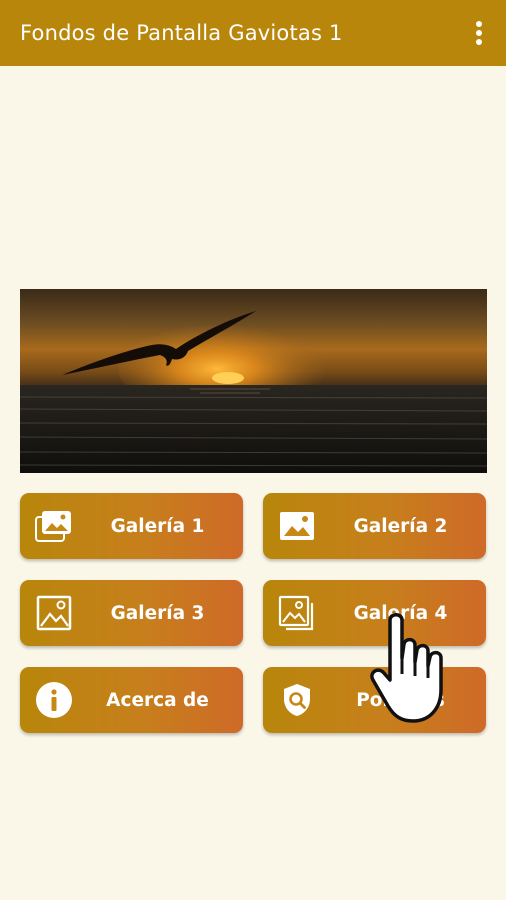  Describe the element at coordinates (157, 613) in the screenshot. I see `gallery-3-label: Galería 3` at that location.